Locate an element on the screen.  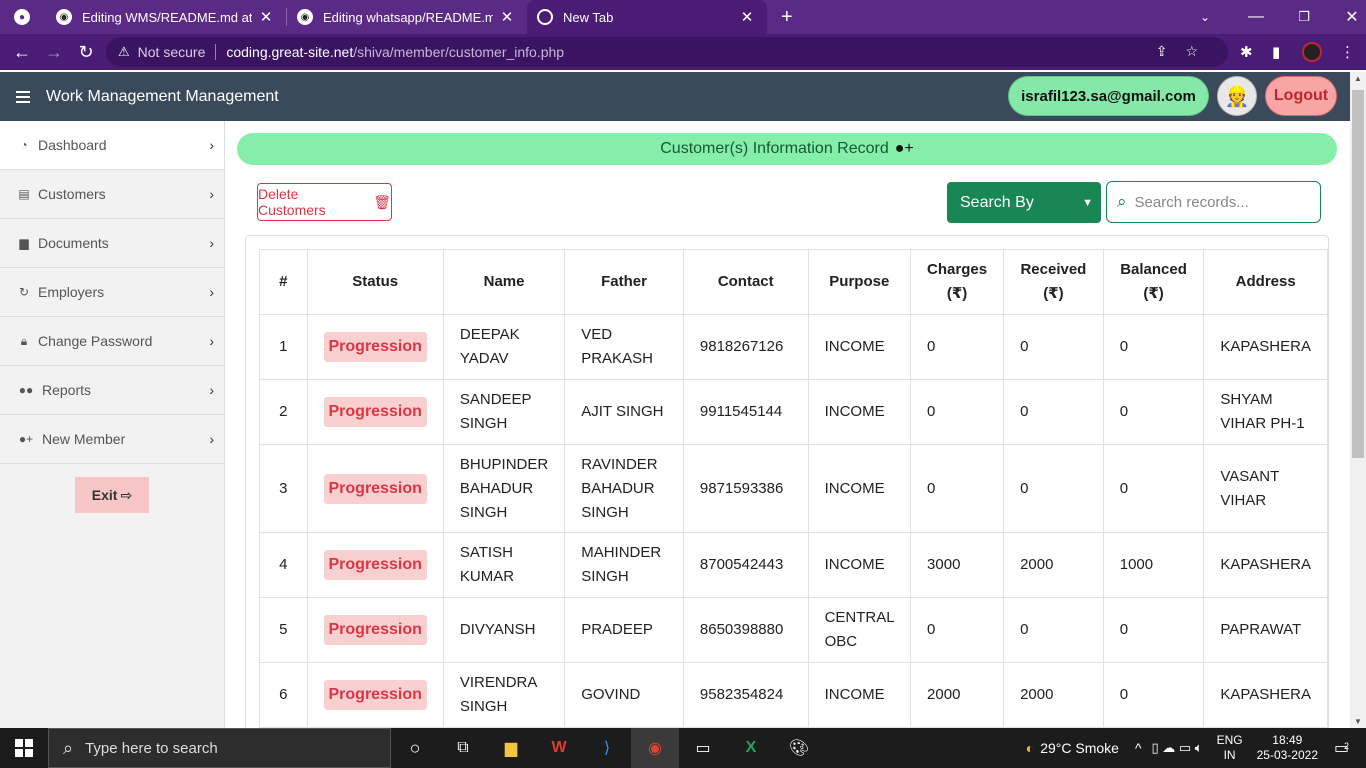
exit-button: Exit ⇨ is located at coordinates (112, 495).